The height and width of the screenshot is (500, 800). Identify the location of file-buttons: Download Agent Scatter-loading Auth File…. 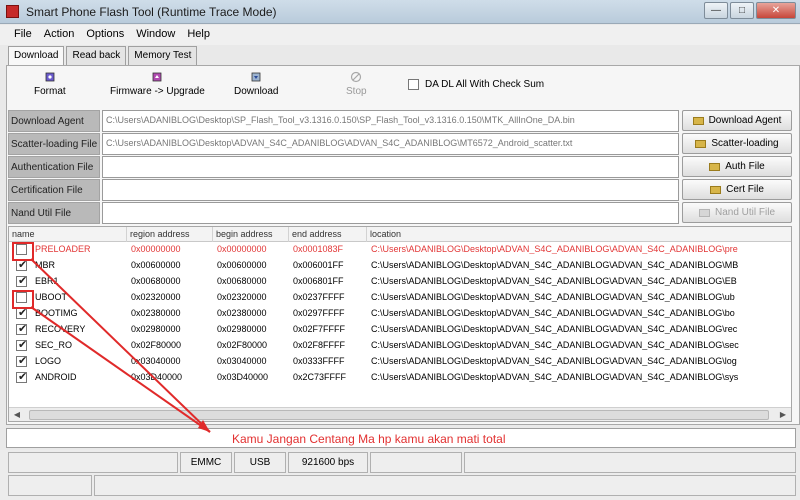
(737, 167).